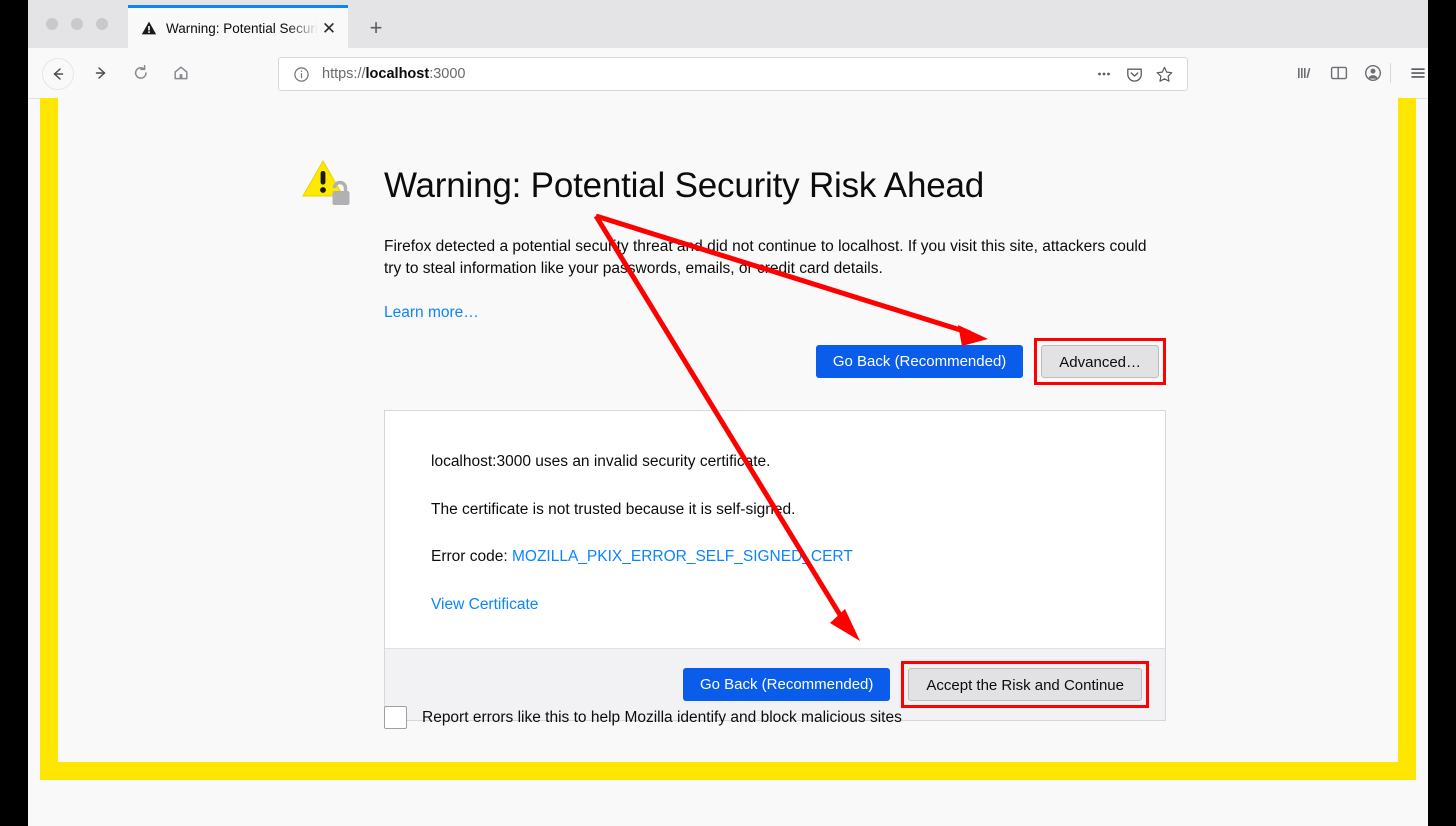 This screenshot has height=826, width=1456. I want to click on view-certificate-row: View Certificate, so click(775, 605).